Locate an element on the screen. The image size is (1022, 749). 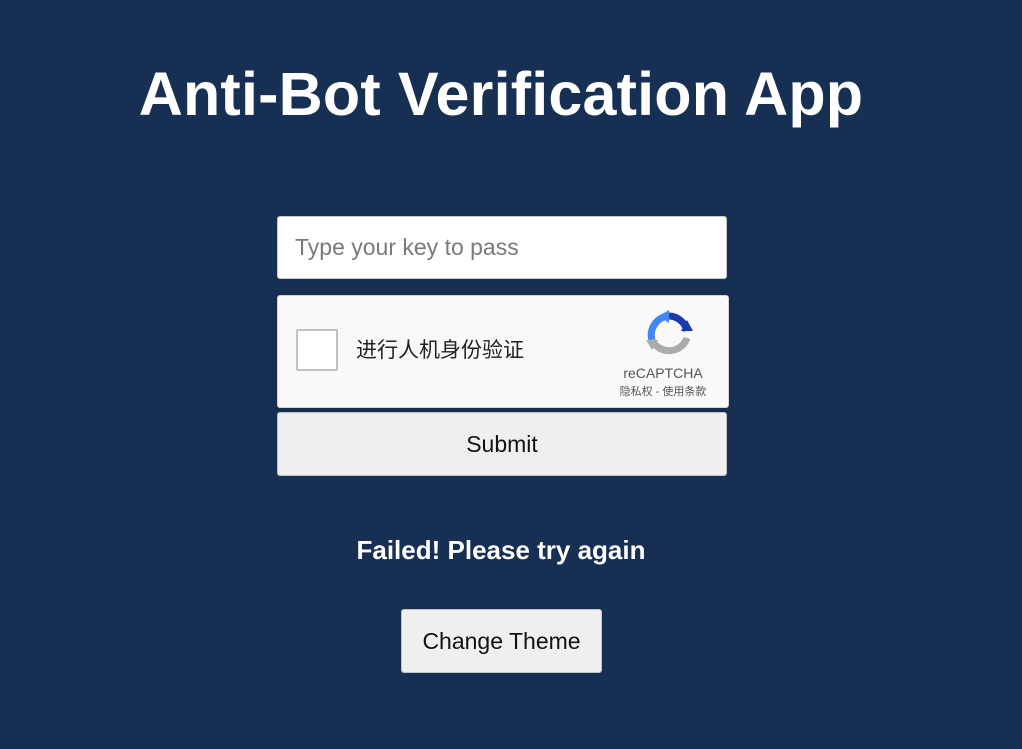
recaptcha-brand: reCAPTCHA is located at coordinates (663, 373).